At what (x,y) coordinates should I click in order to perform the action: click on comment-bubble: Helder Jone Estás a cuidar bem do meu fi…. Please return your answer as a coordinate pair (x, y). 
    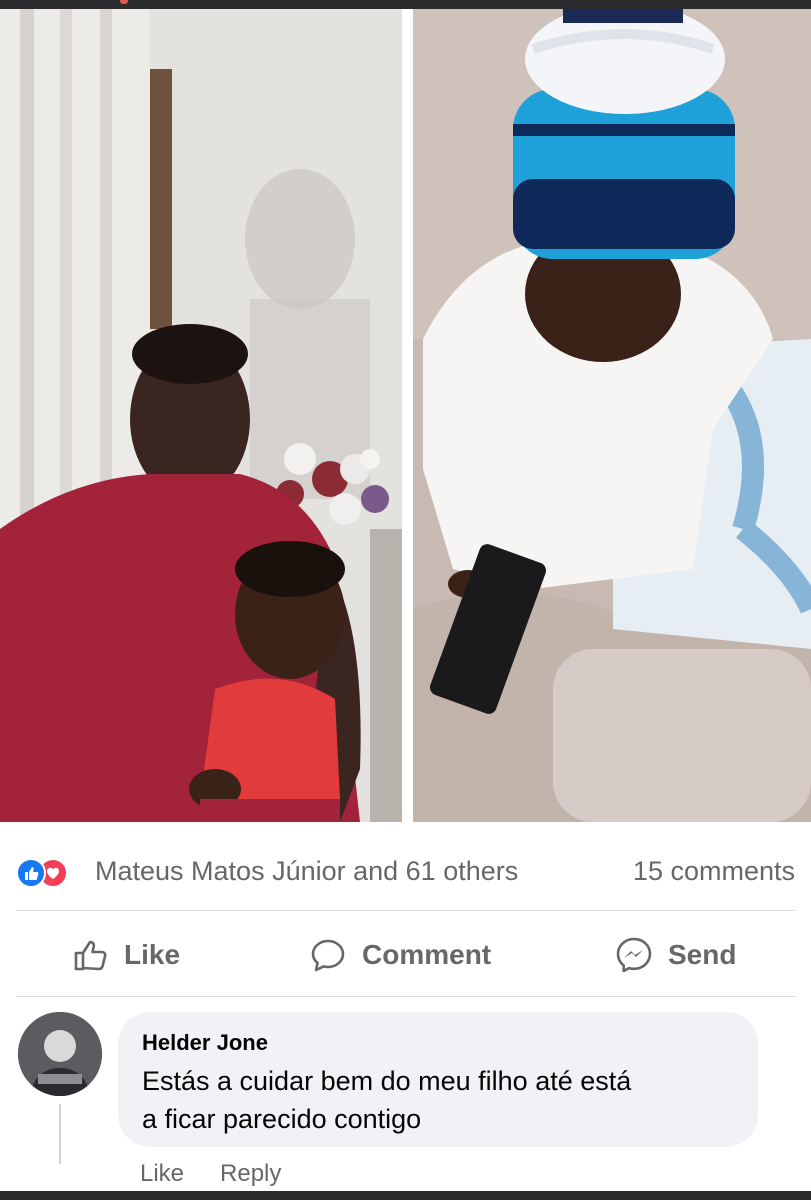
    Looking at the image, I should click on (438, 1079).